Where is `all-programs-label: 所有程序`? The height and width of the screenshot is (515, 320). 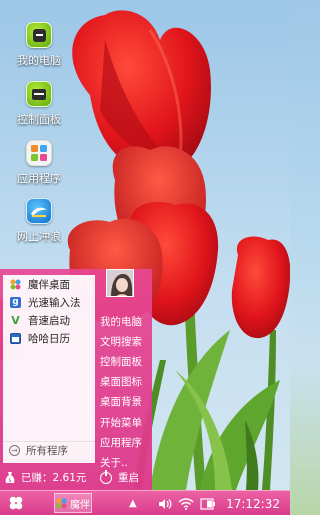
all-programs-label: 所有程序 is located at coordinates (47, 451).